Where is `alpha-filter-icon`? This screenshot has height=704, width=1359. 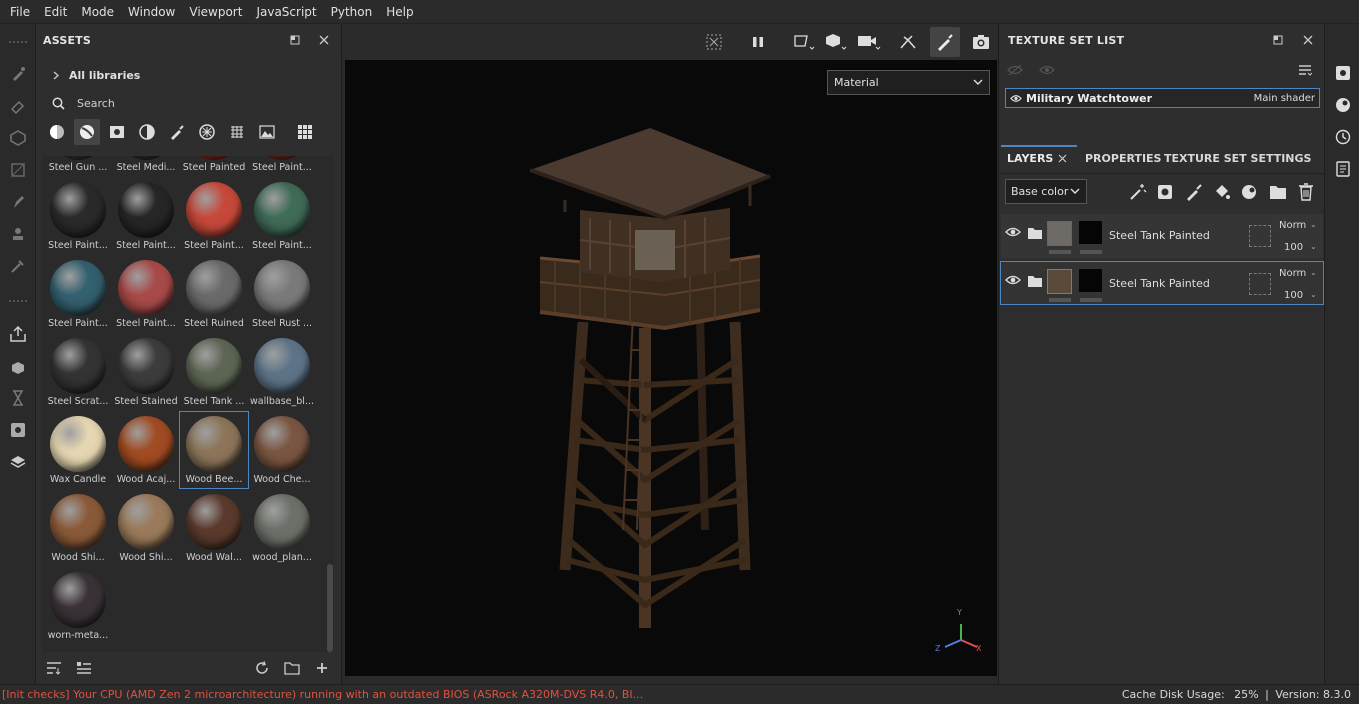 alpha-filter-icon is located at coordinates (207, 132).